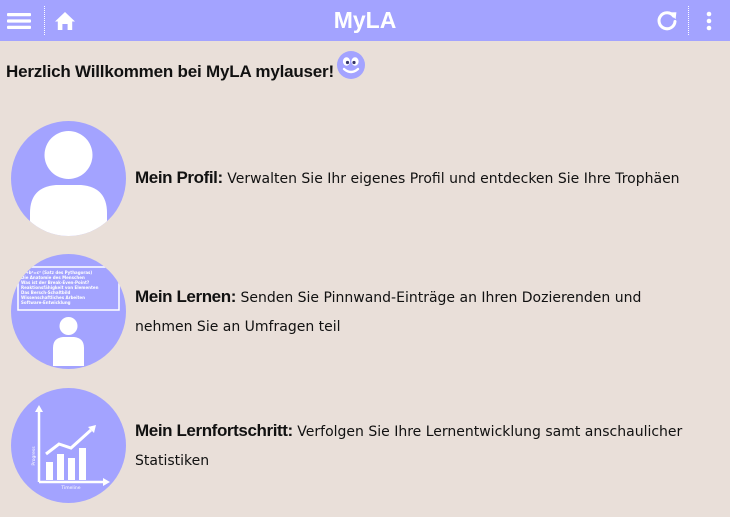  I want to click on hamburger-menu-icon, so click(19, 20).